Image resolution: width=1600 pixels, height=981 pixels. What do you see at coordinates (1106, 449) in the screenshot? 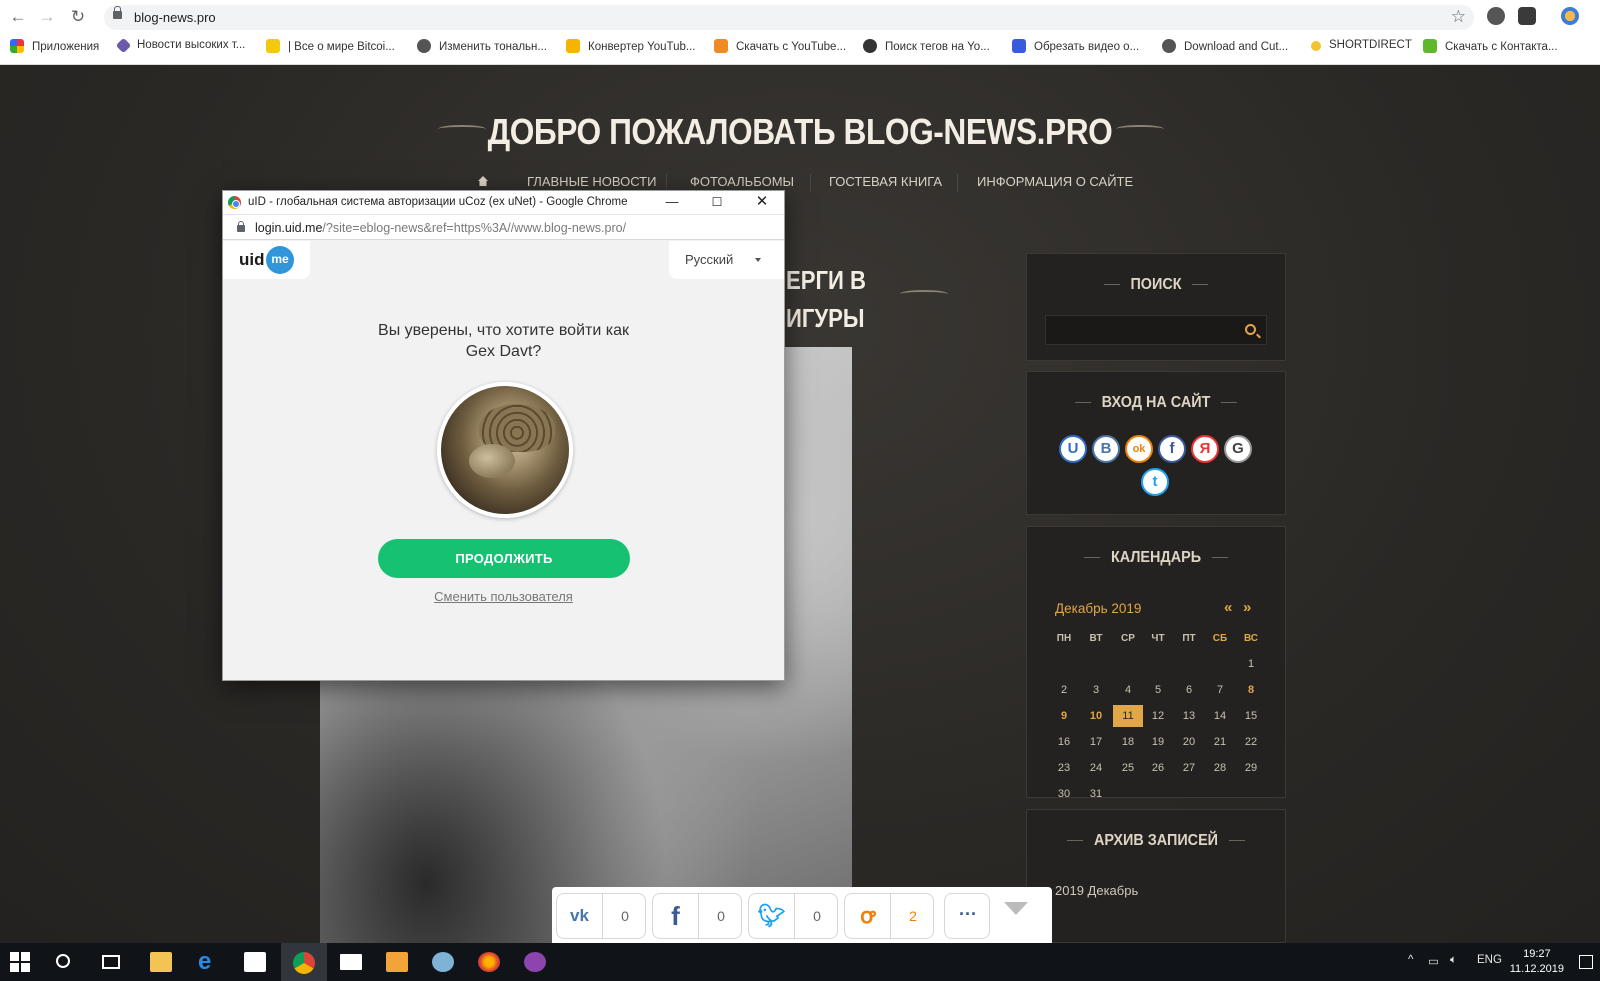
I see `vk-login-icon: B` at bounding box center [1106, 449].